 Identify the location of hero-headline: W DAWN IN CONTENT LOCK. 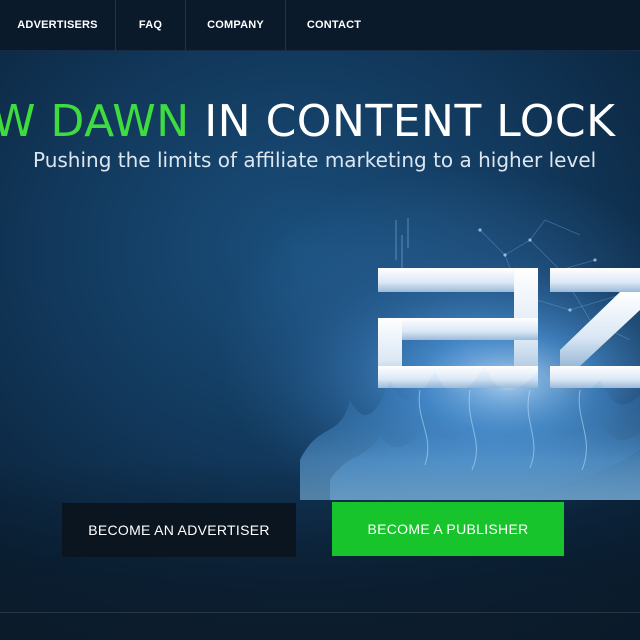
(307, 122).